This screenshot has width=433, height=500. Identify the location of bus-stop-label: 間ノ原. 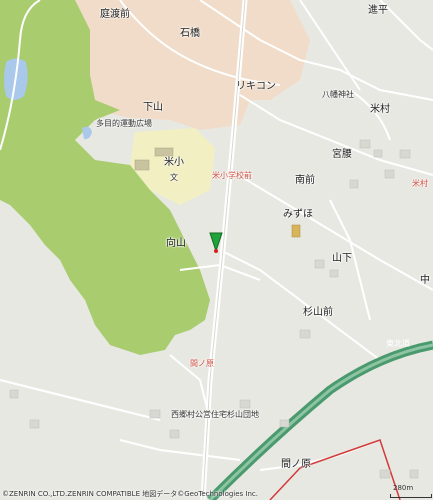
(202, 363).